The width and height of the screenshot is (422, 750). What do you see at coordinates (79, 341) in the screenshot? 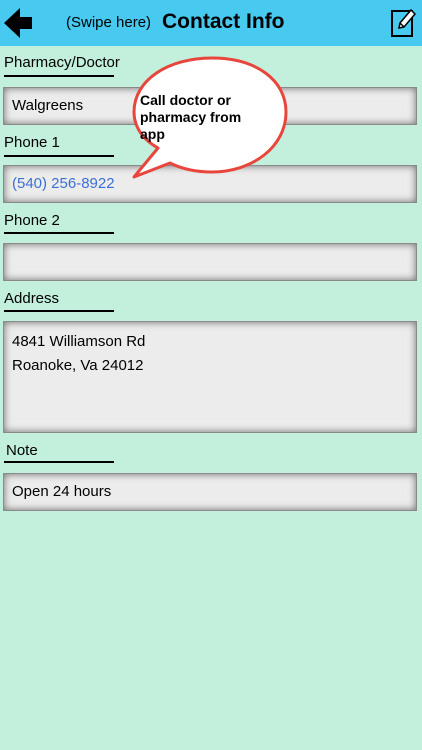
I see `address-line-1: 4841 Williamson Rd` at bounding box center [79, 341].